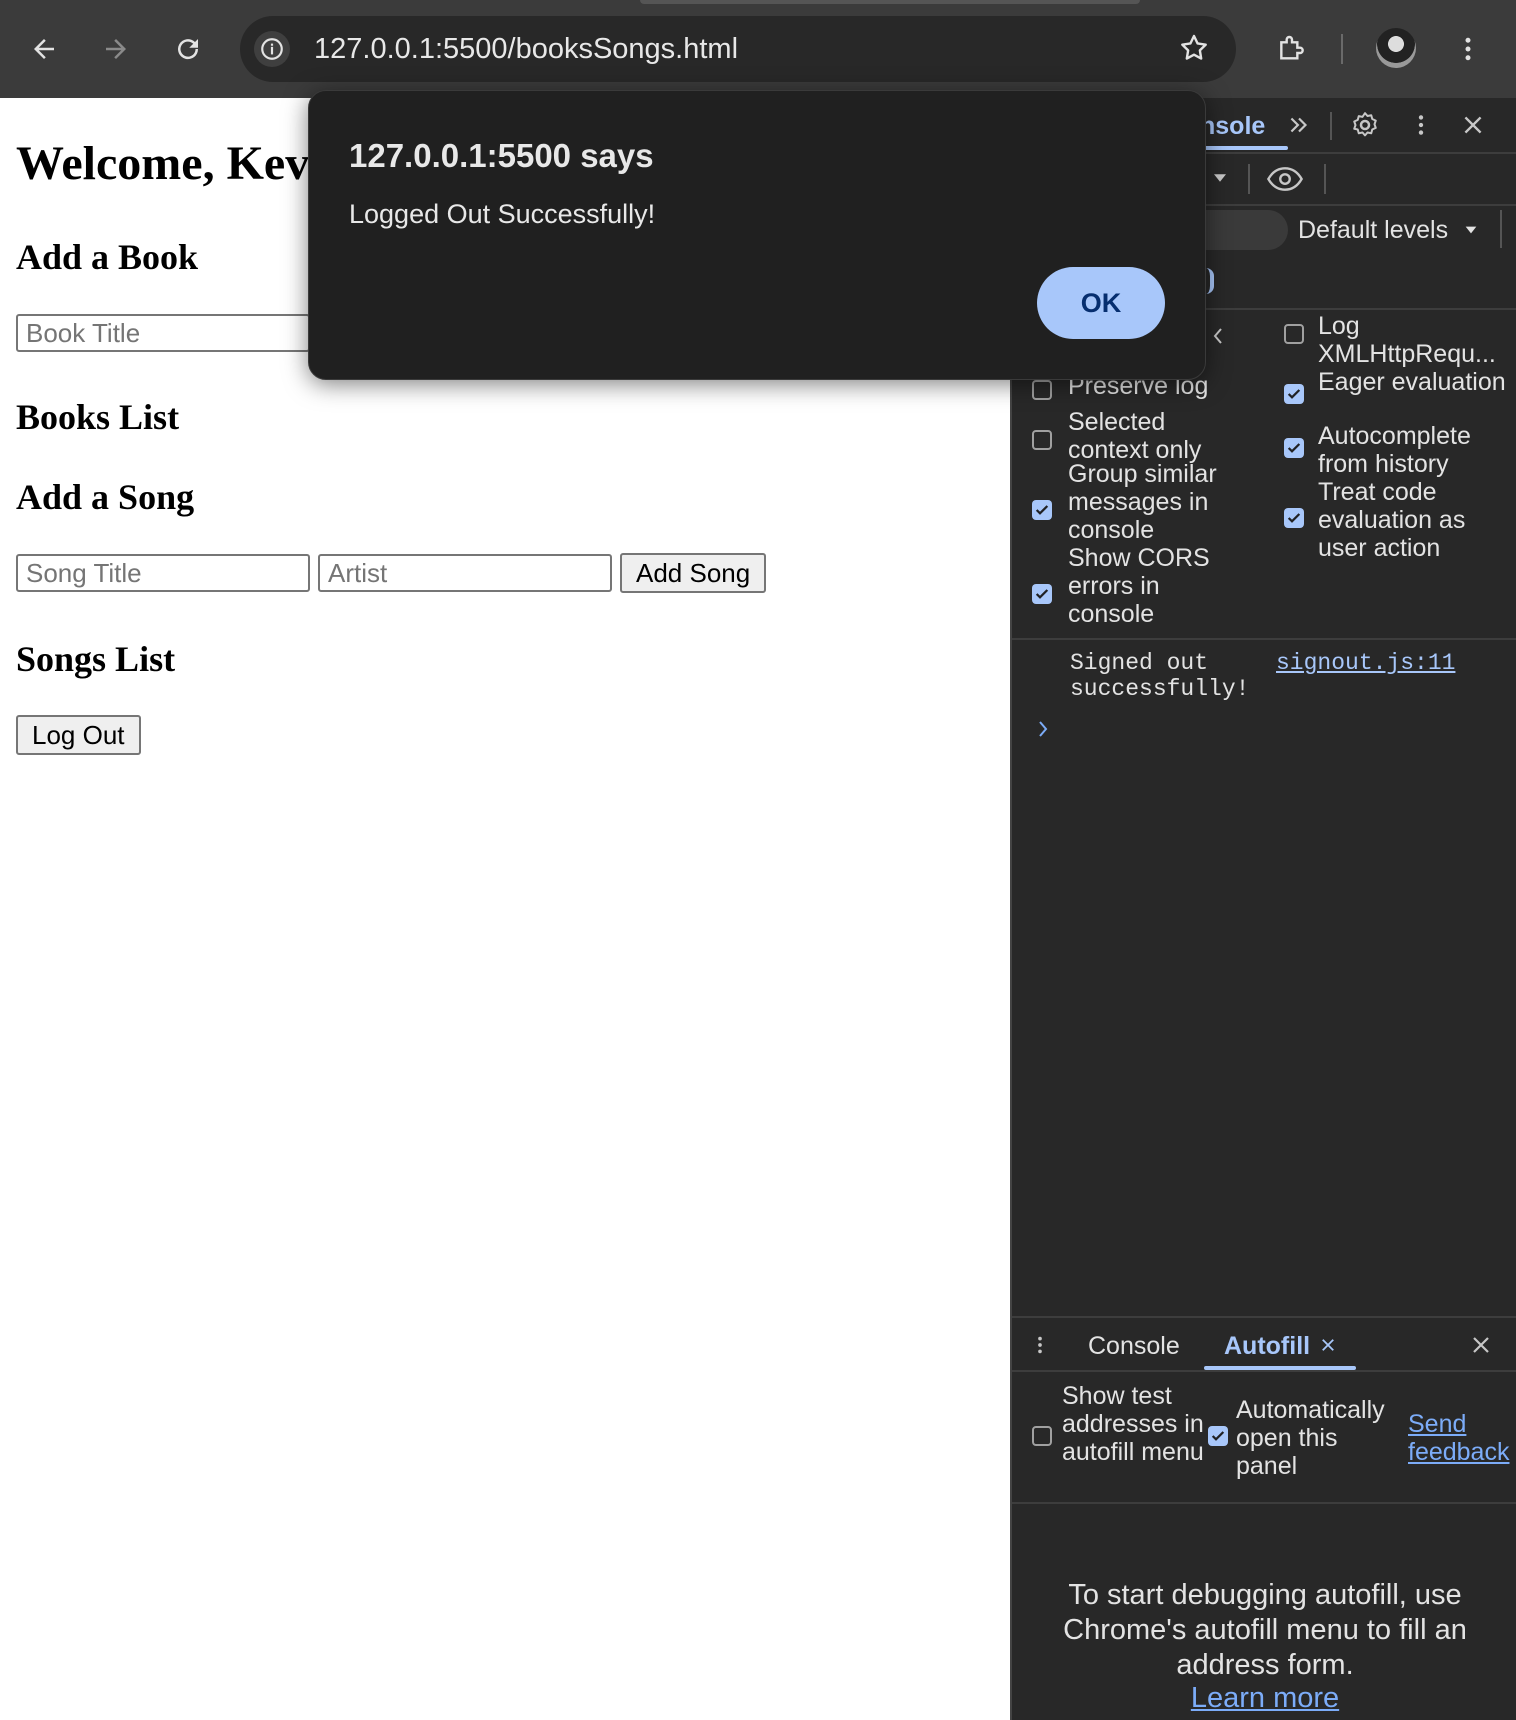 The width and height of the screenshot is (1516, 1720). I want to click on eager-evaluation-checkbox, so click(1294, 394).